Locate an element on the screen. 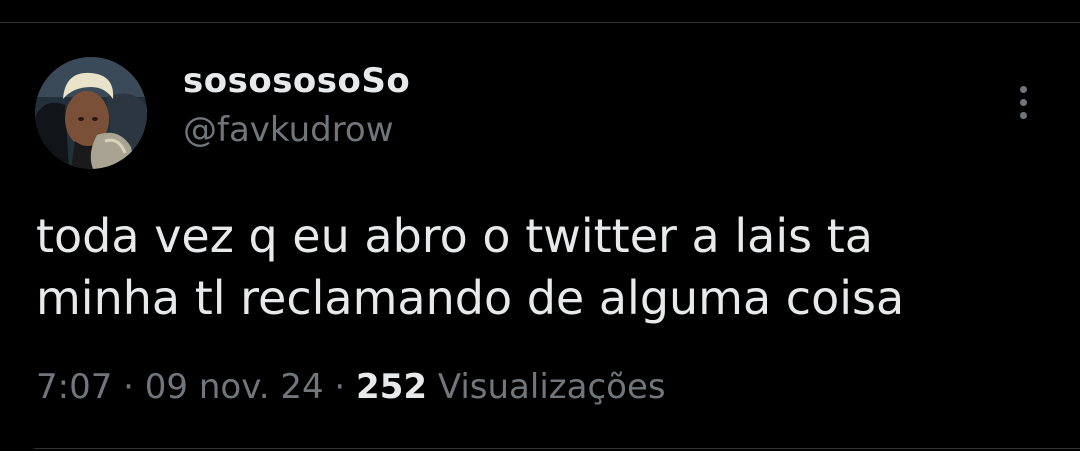  user-info: sosososoSo @favkudrow is located at coordinates (296, 105).